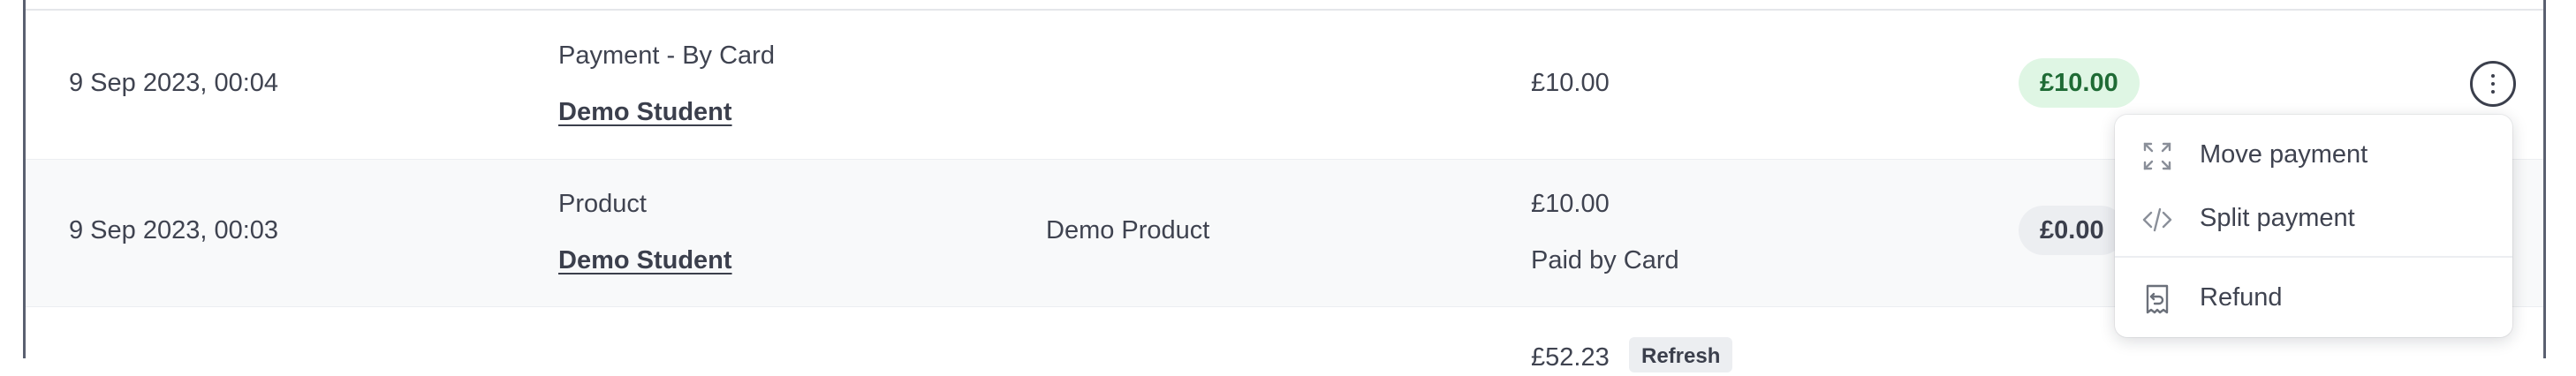  Describe the element at coordinates (2314, 298) in the screenshot. I see `menu-item-refund: Refund` at that location.